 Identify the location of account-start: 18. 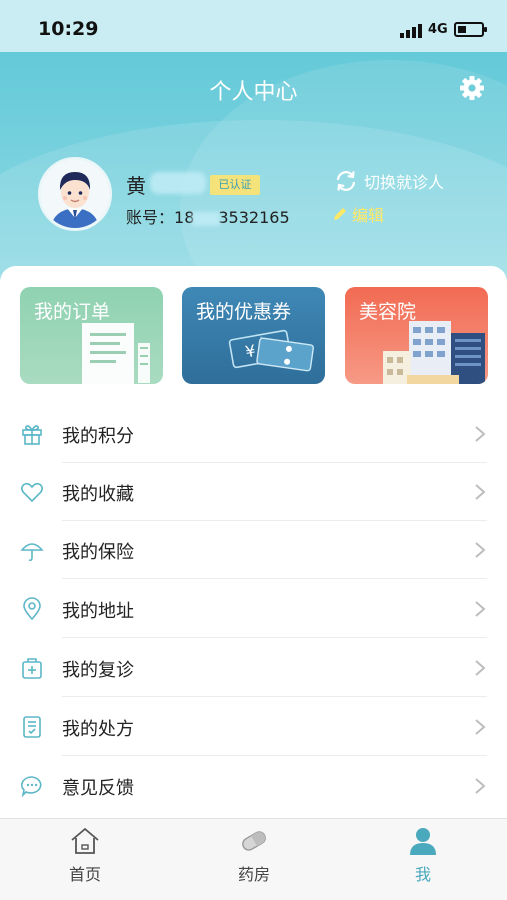
(184, 217).